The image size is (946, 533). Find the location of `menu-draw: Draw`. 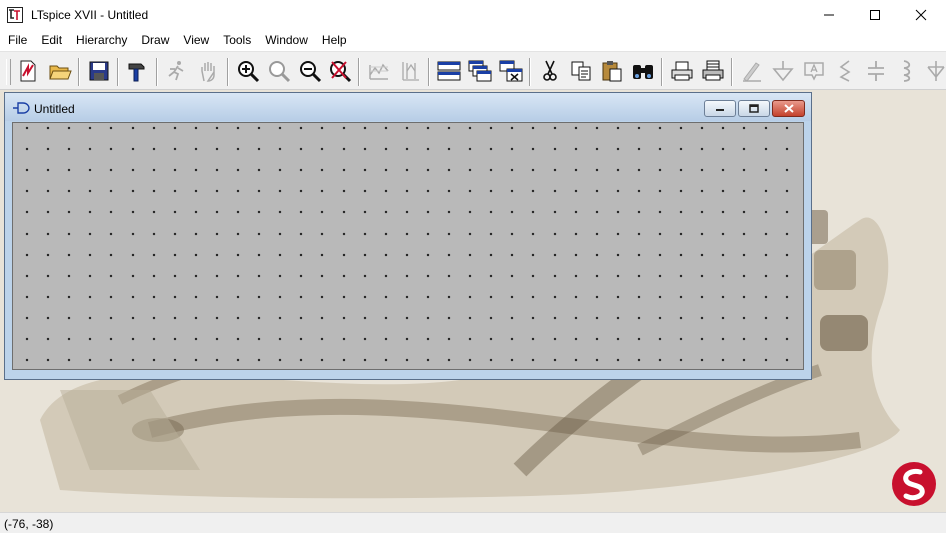

menu-draw: Draw is located at coordinates (155, 40).